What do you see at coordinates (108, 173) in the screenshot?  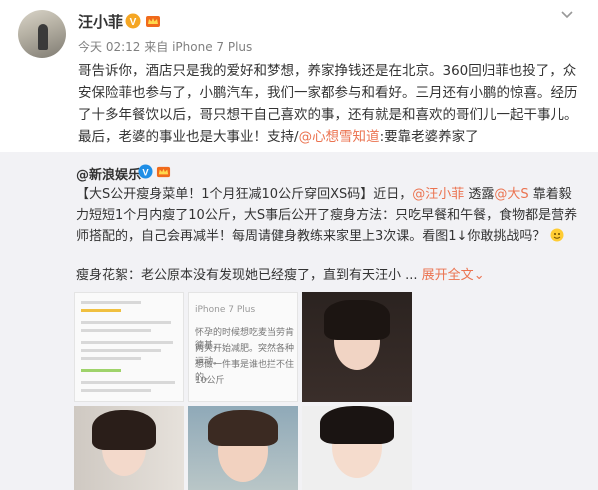 I see `retweet-author: @新浪娱乐` at bounding box center [108, 173].